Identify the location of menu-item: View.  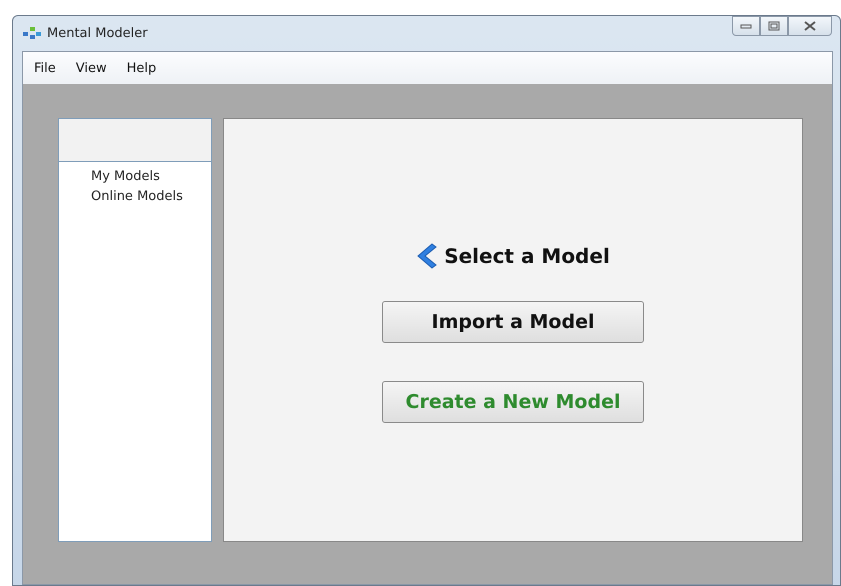
(91, 68).